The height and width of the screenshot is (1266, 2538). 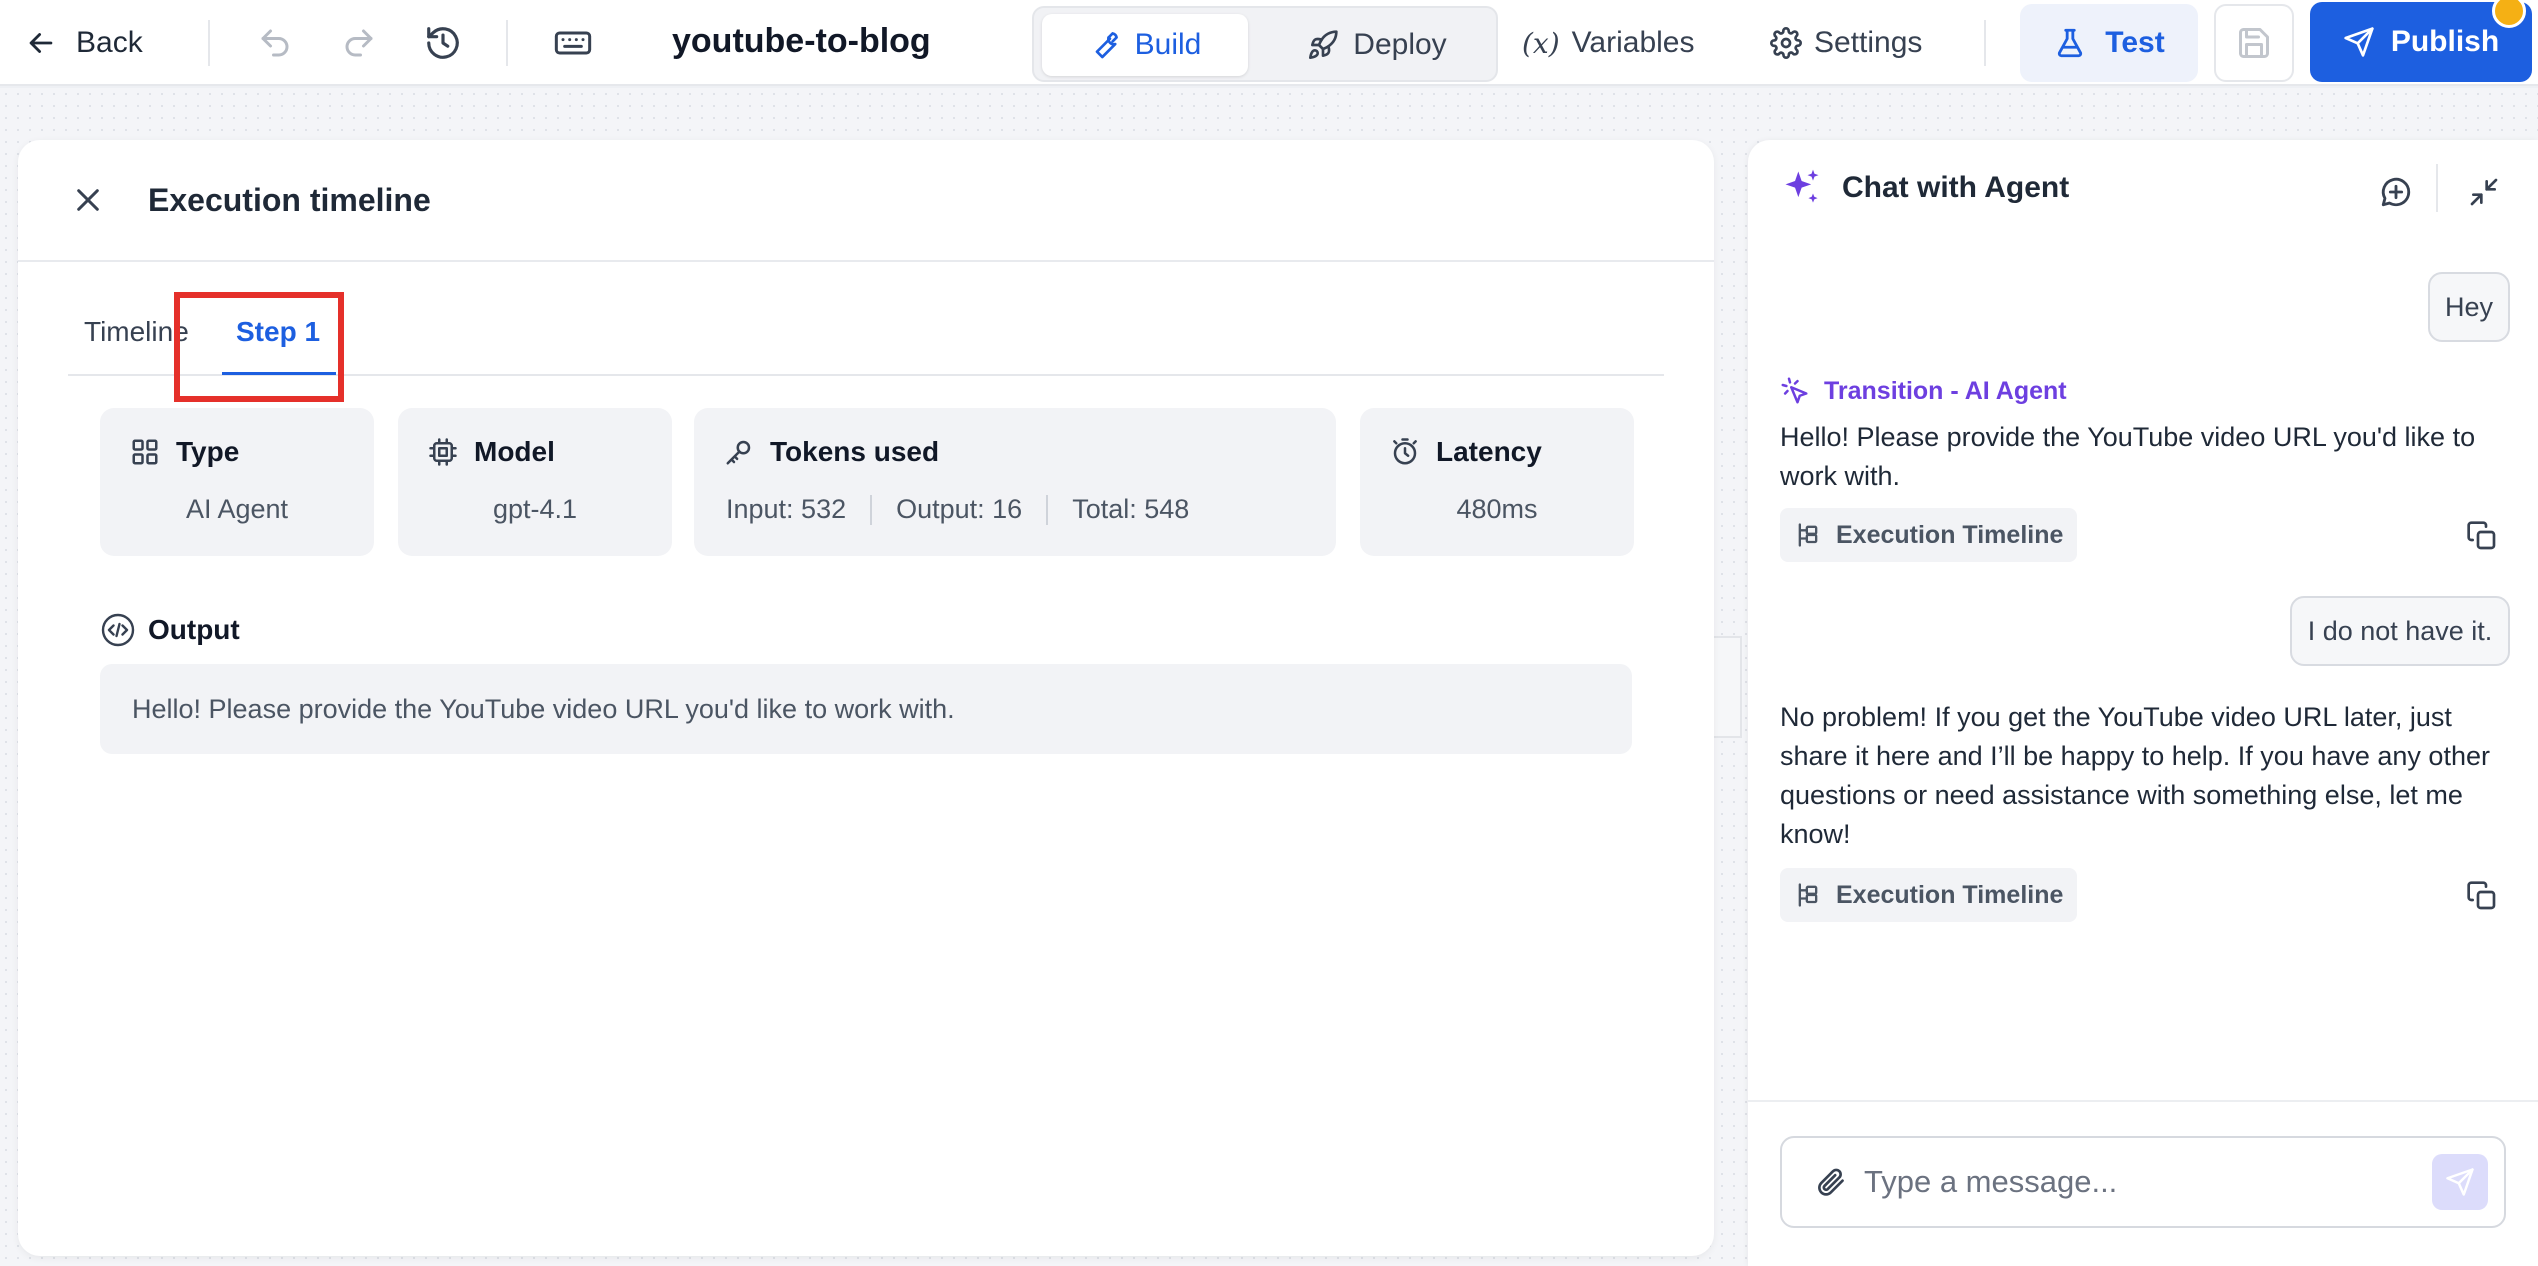 I want to click on redo-icon, so click(x=359, y=43).